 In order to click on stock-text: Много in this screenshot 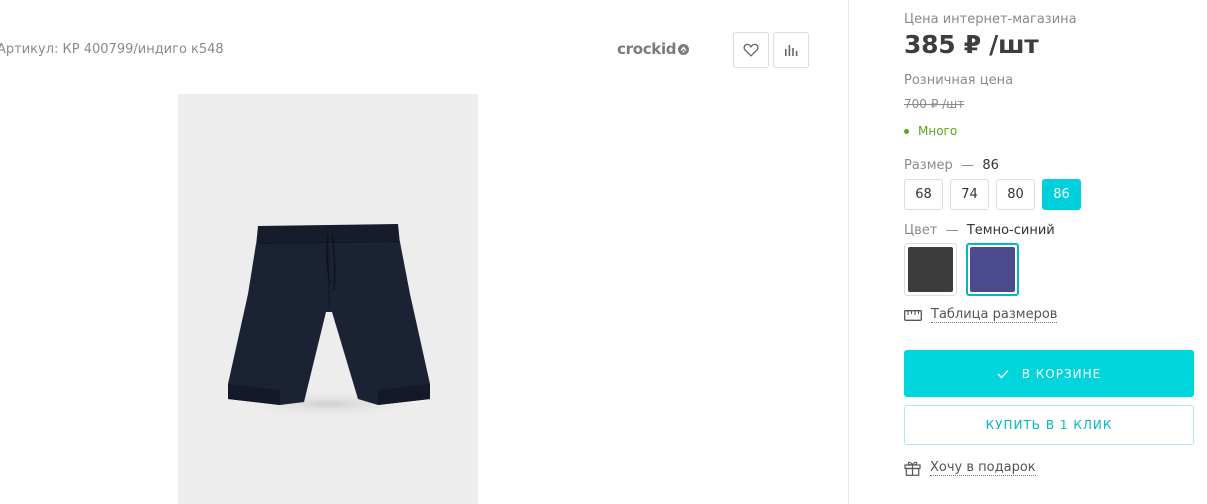, I will do `click(938, 131)`.